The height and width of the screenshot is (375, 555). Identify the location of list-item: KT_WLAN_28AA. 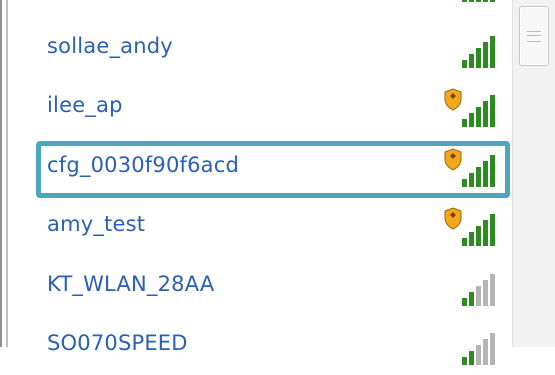
(259, 288).